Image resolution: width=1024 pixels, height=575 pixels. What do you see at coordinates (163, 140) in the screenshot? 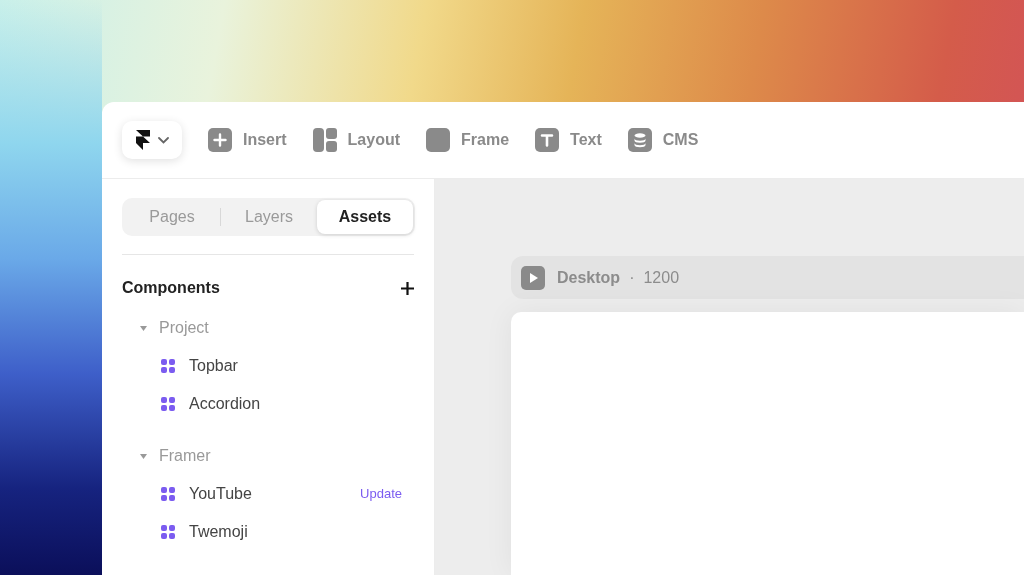
I see `chevron-down-icon` at bounding box center [163, 140].